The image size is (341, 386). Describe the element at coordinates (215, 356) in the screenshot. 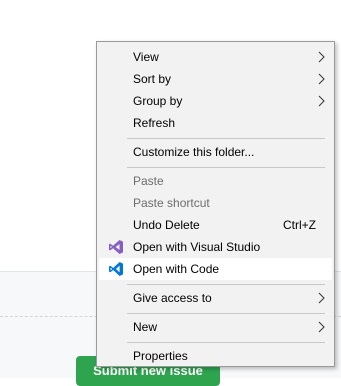

I see `menu-item-properties: Properties` at that location.